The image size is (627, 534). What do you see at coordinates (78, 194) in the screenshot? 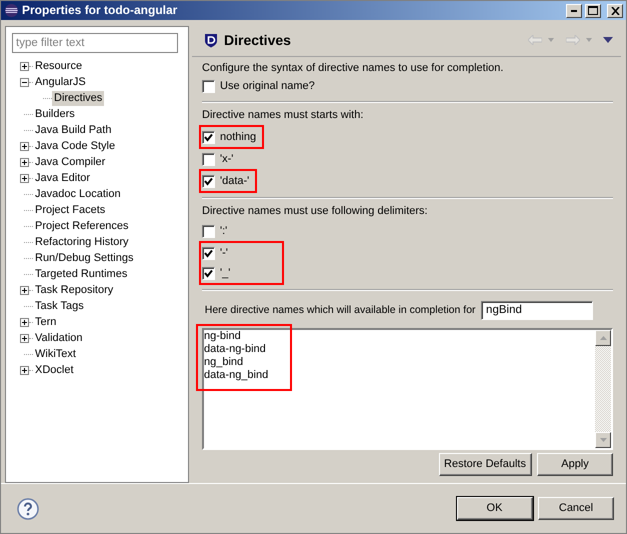
I see `tree-item: Javadoc Location` at bounding box center [78, 194].